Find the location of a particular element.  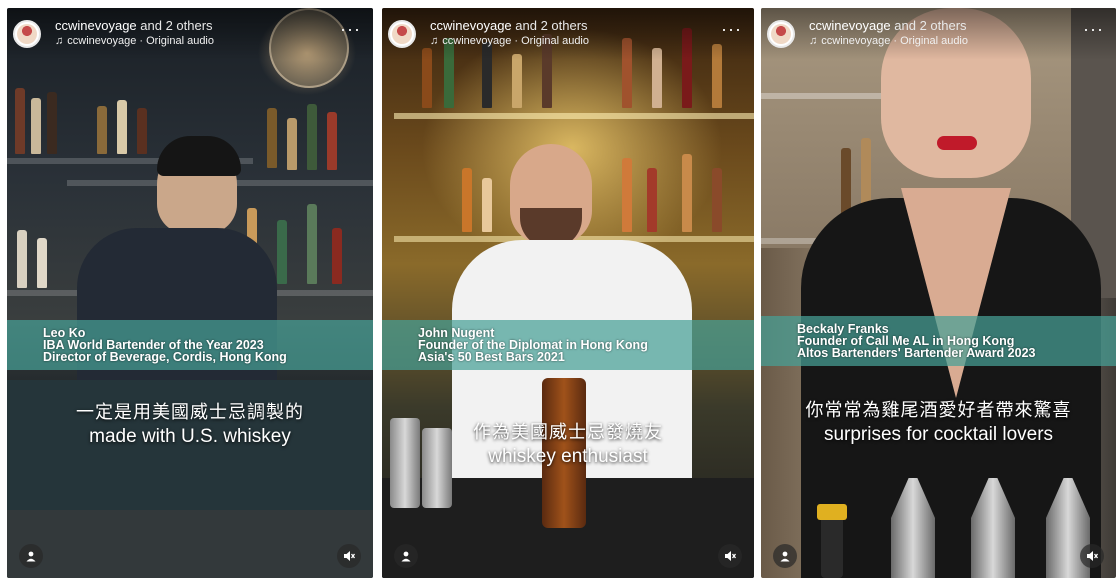

subtitle-chinese: 作為美國威士忌發燒友 is located at coordinates (568, 432).